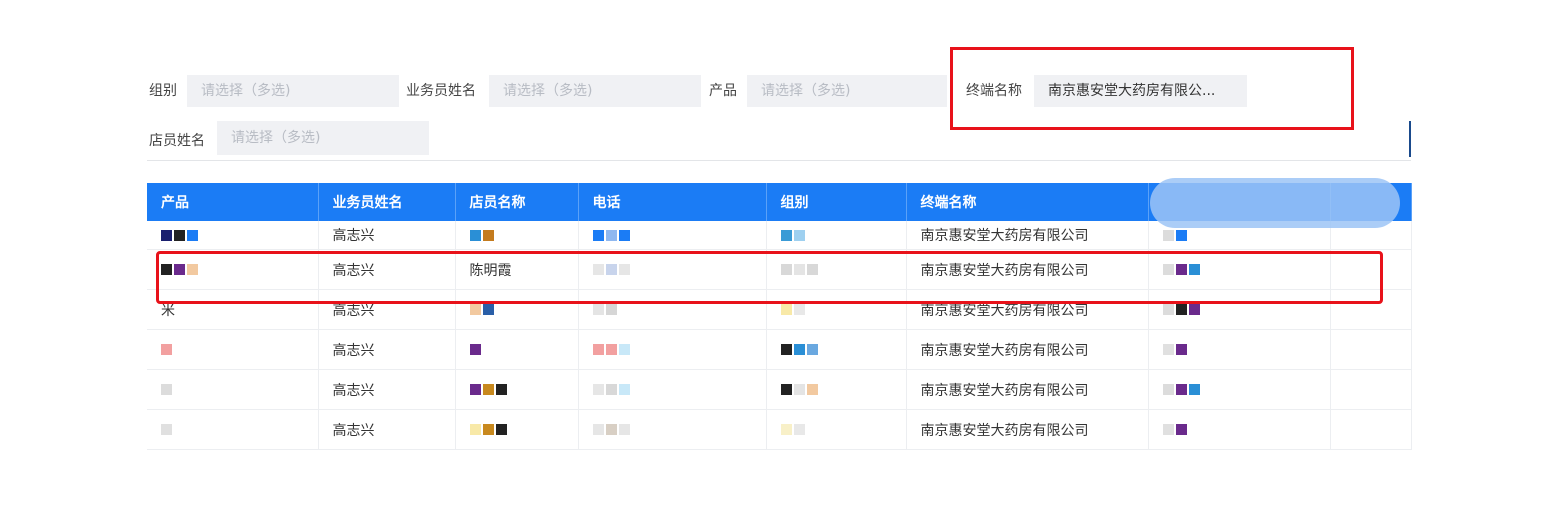  I want to click on clerk-select: 请选择（多选), so click(323, 138).